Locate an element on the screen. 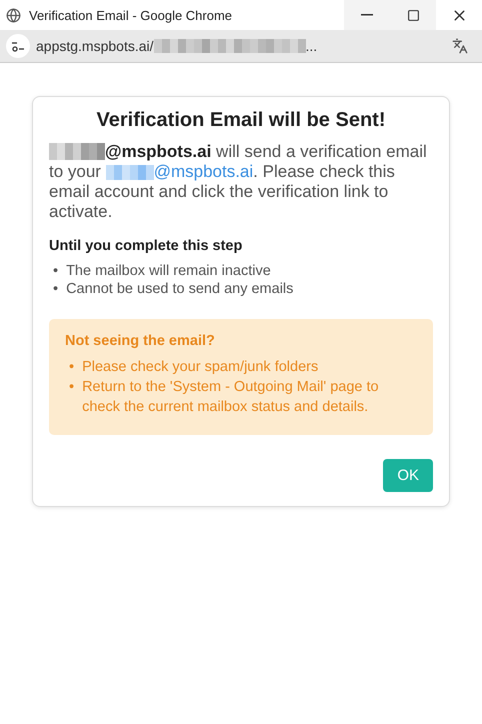  message-text: @mspbots.ai will send a verification email to your @mspbots.ai. Please check this email account and click the verification link to activate. is located at coordinates (238, 182).